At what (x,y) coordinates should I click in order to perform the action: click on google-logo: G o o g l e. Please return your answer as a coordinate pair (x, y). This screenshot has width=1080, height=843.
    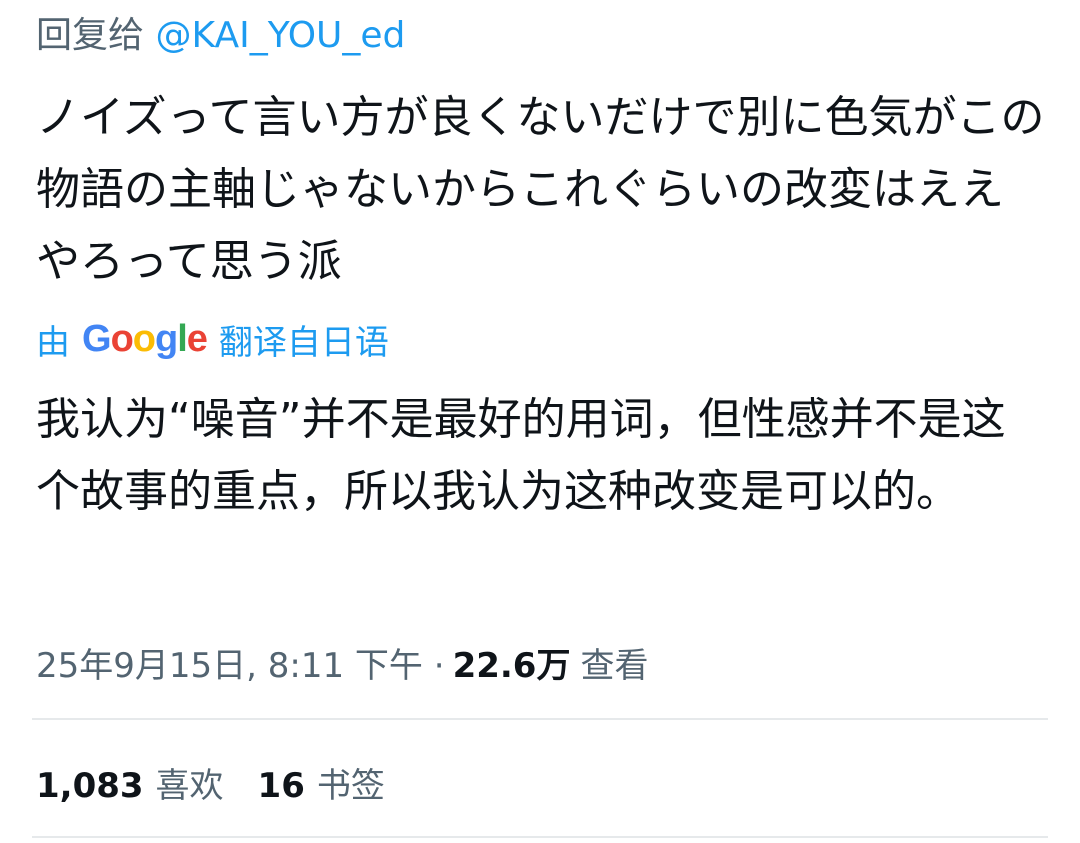
    Looking at the image, I should click on (145, 339).